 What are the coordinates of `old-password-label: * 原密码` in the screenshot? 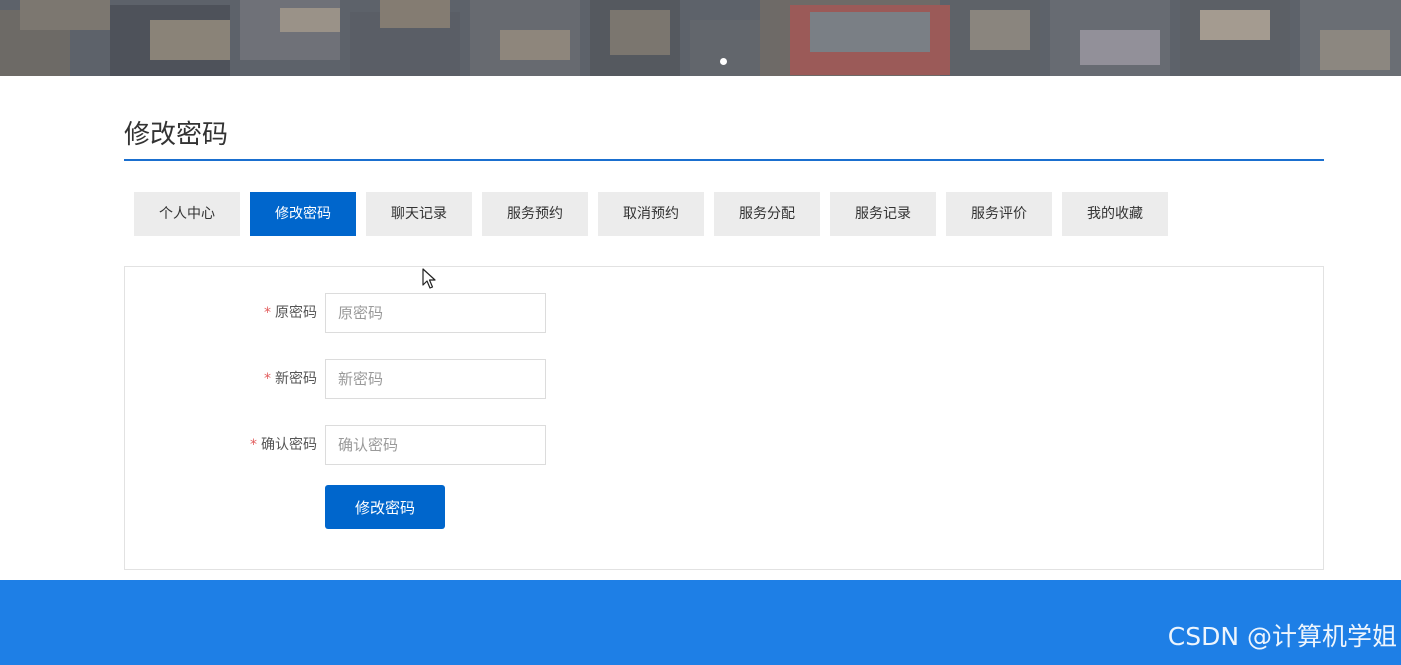 It's located at (290, 313).